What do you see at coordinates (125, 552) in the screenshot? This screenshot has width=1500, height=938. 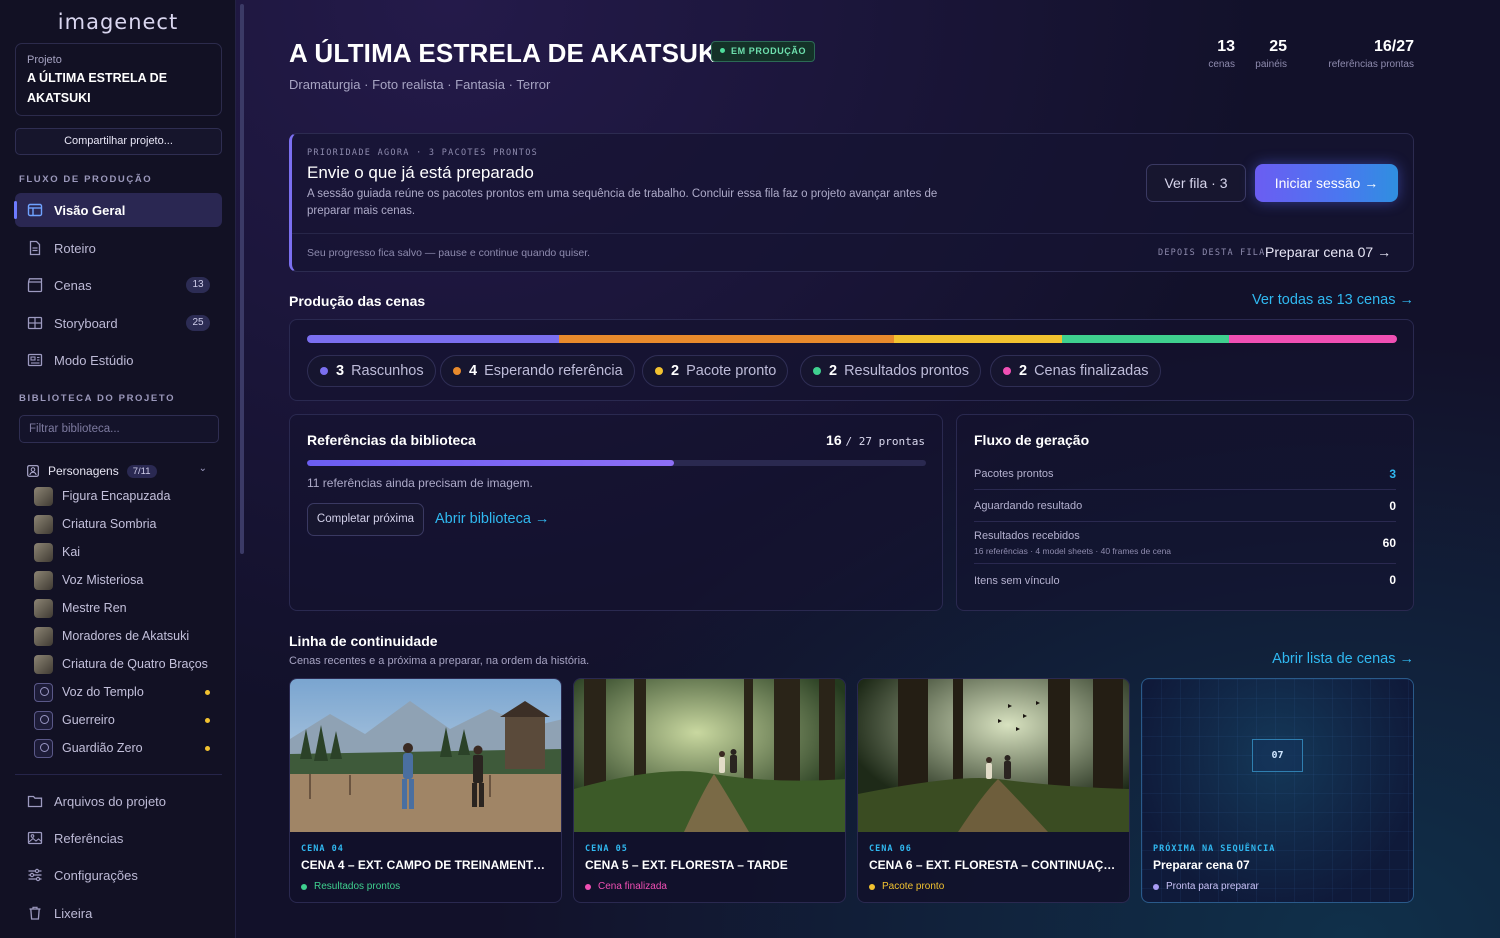 I see `character-item: Kai` at bounding box center [125, 552].